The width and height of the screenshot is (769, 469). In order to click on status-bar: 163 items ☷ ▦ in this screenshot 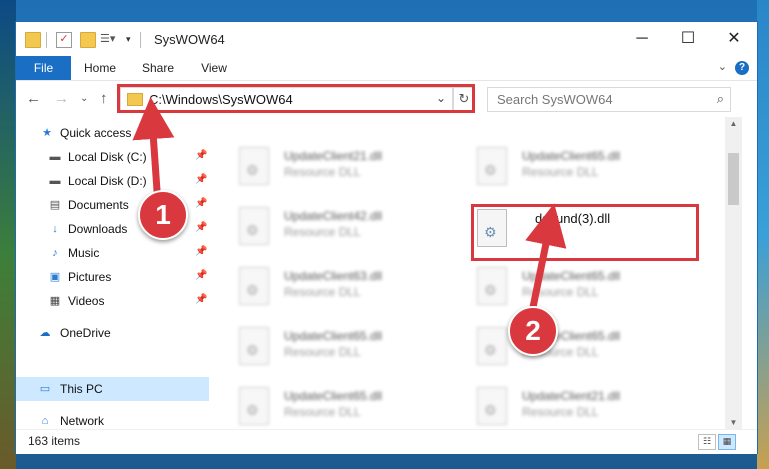, I will do `click(386, 441)`.